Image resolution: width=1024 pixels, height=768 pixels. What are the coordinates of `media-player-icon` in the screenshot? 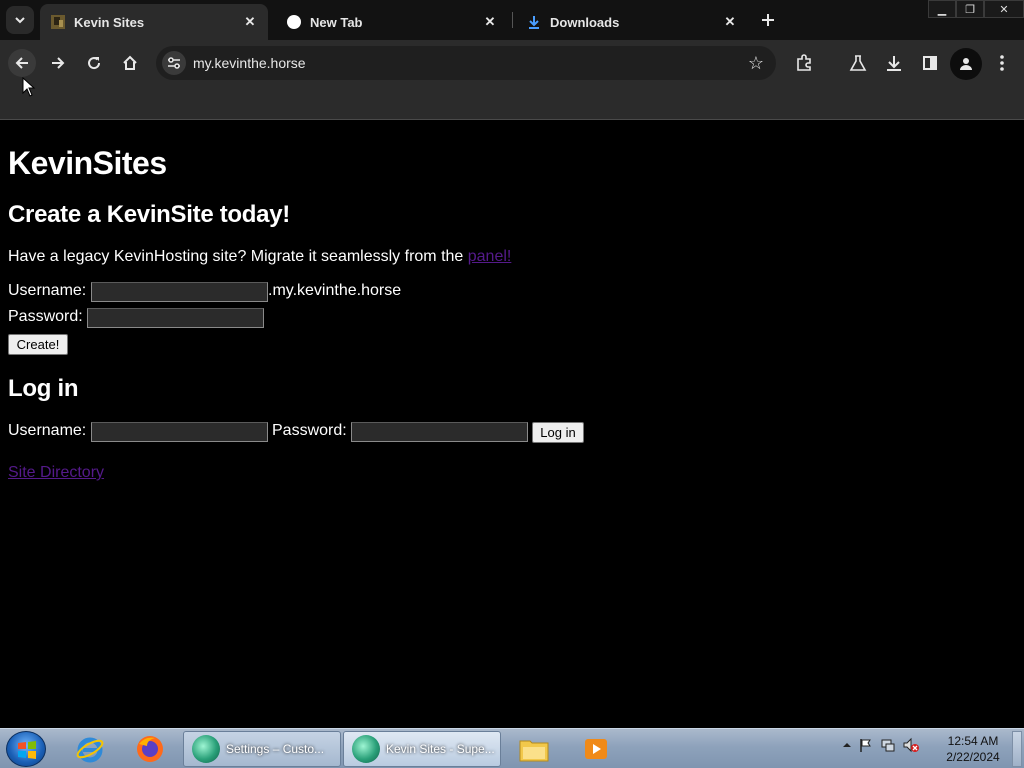 It's located at (596, 749).